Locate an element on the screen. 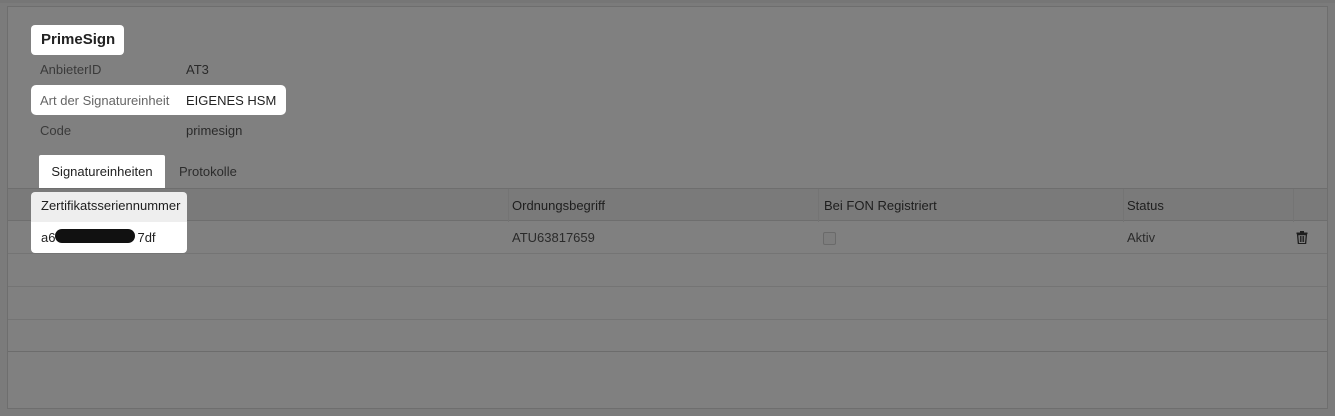 The height and width of the screenshot is (416, 1335). cell-status: Aktiv is located at coordinates (1141, 237).